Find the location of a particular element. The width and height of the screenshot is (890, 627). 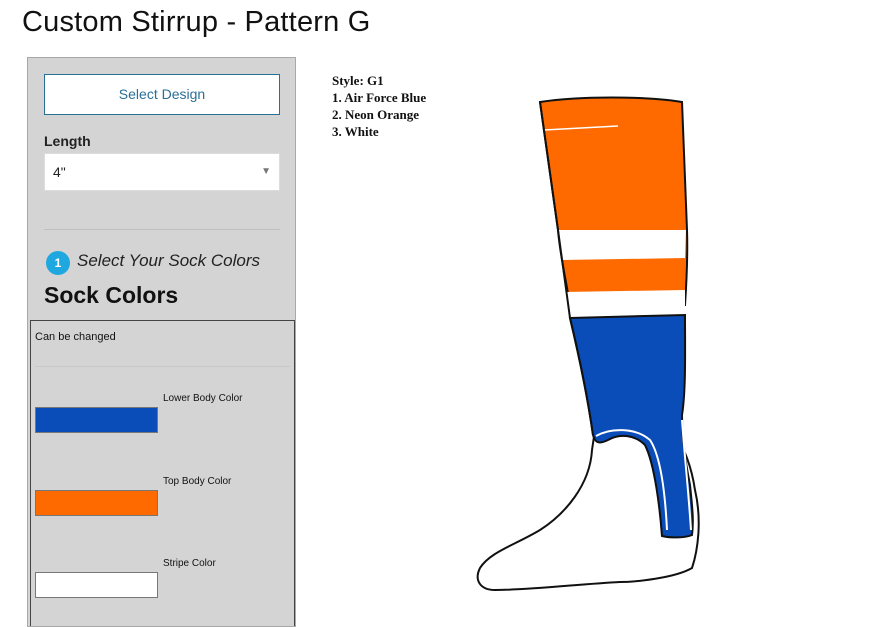

top-body-color-swatch is located at coordinates (96, 503).